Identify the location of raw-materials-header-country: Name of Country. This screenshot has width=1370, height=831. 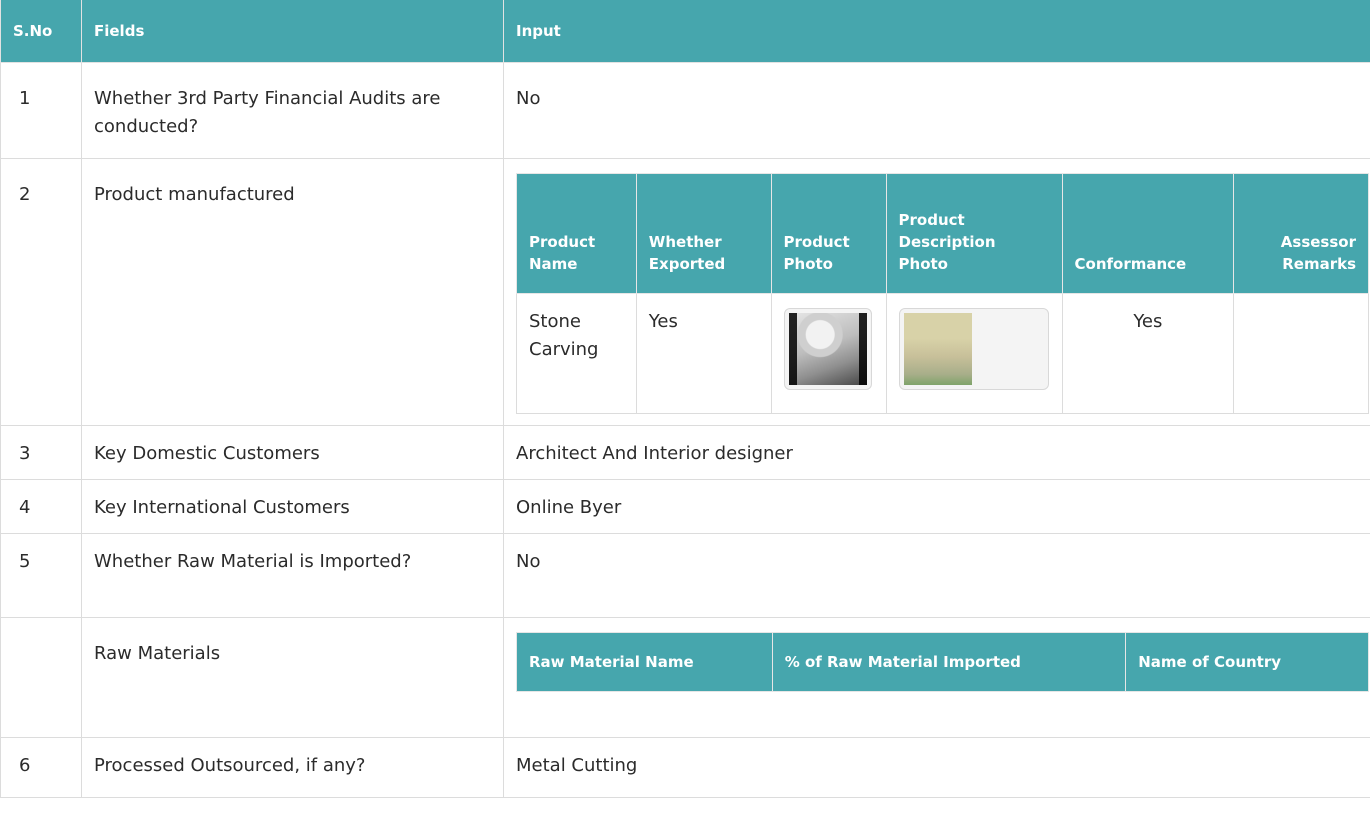
(1247, 662).